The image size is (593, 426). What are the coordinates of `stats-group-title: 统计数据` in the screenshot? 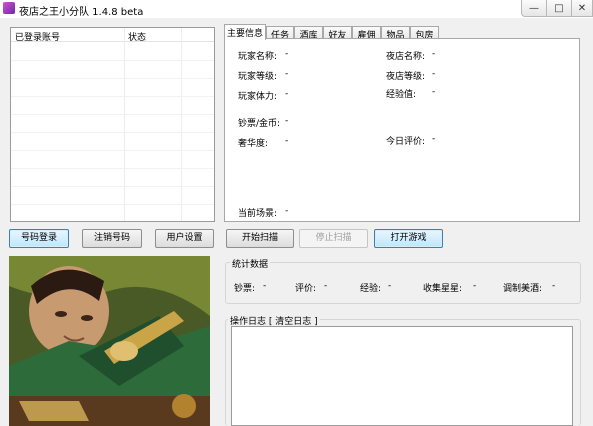 It's located at (250, 263).